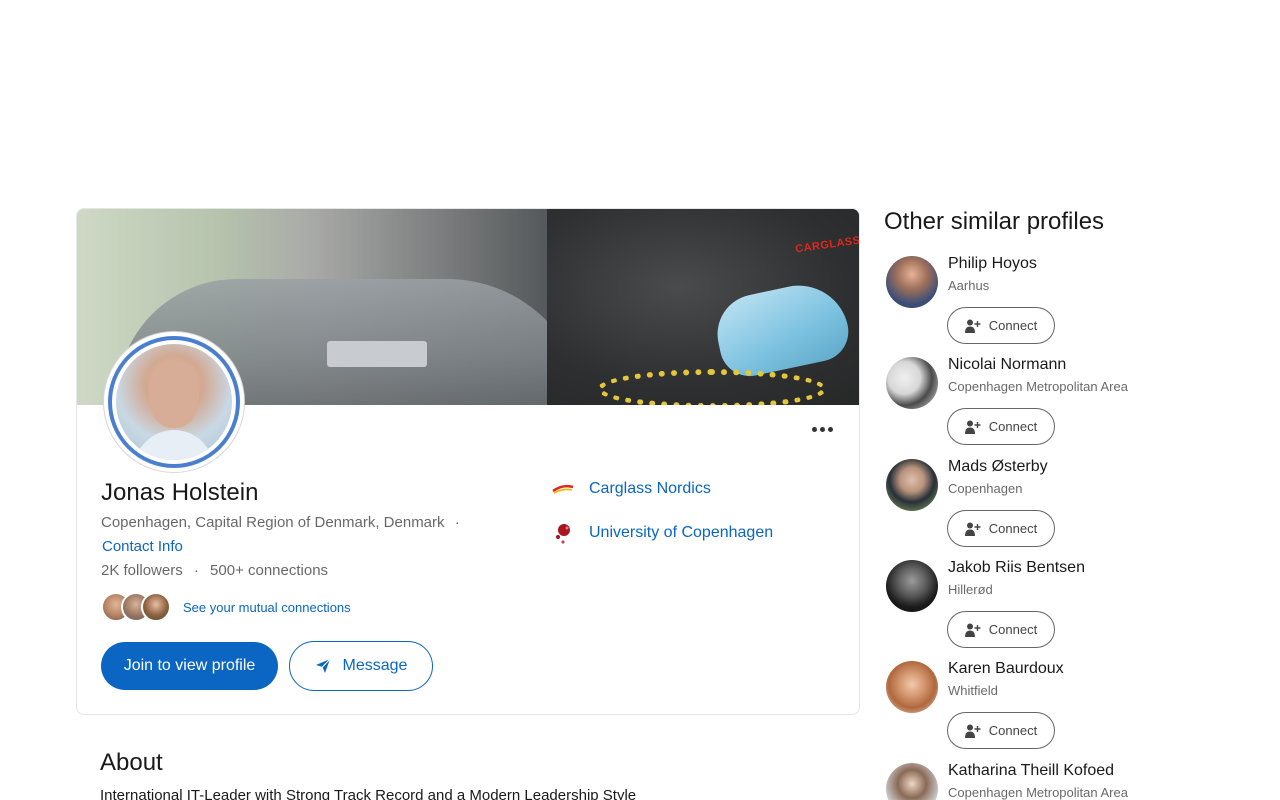 This screenshot has height=800, width=1280. What do you see at coordinates (681, 533) in the screenshot?
I see `affiliation-education-name: University of Copenhagen` at bounding box center [681, 533].